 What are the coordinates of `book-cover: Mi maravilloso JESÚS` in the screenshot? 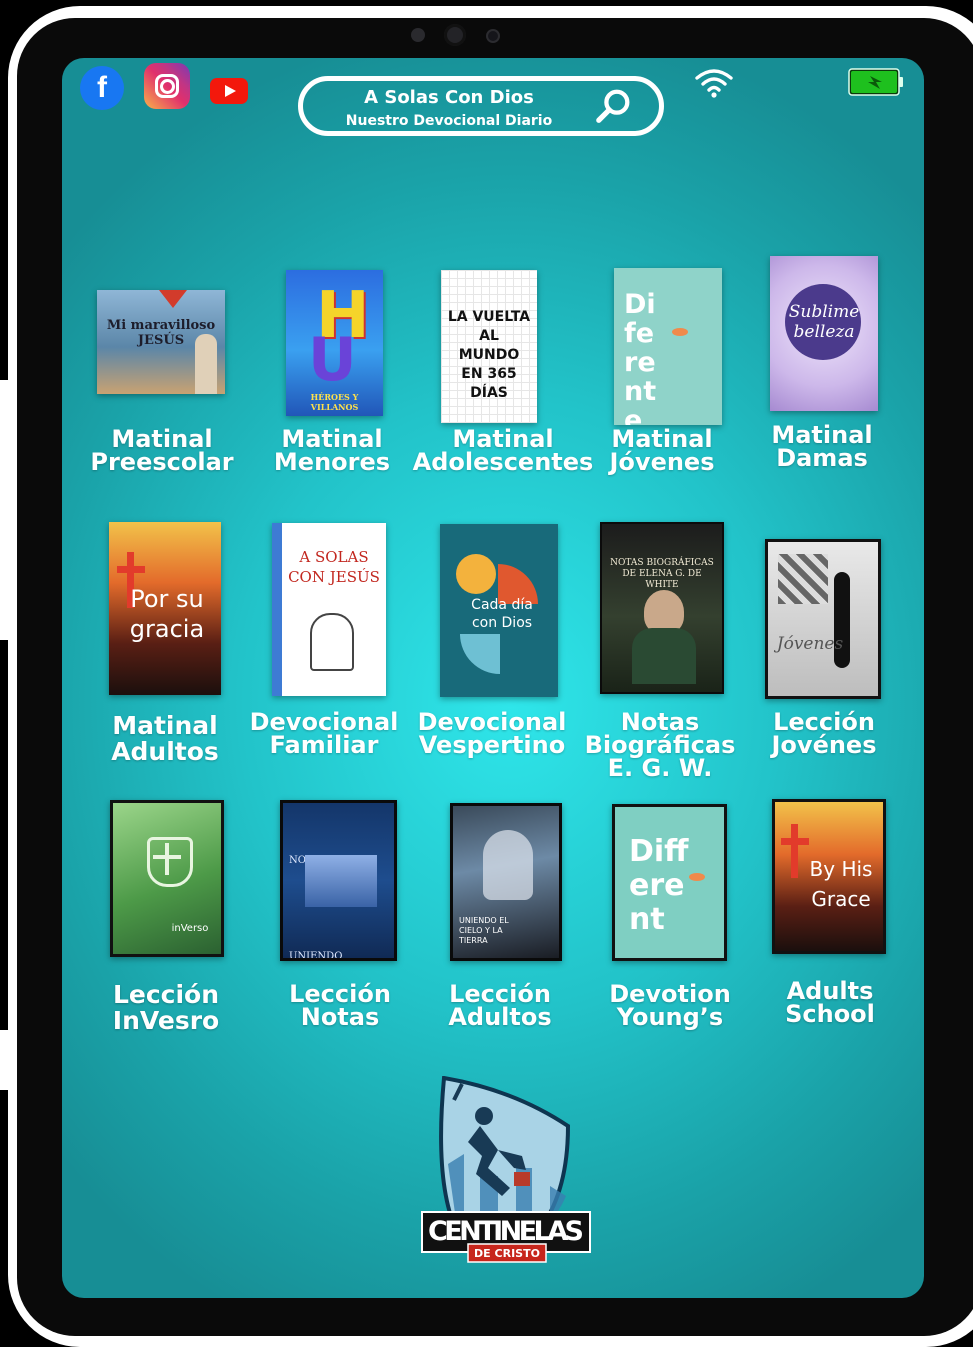 It's located at (161, 342).